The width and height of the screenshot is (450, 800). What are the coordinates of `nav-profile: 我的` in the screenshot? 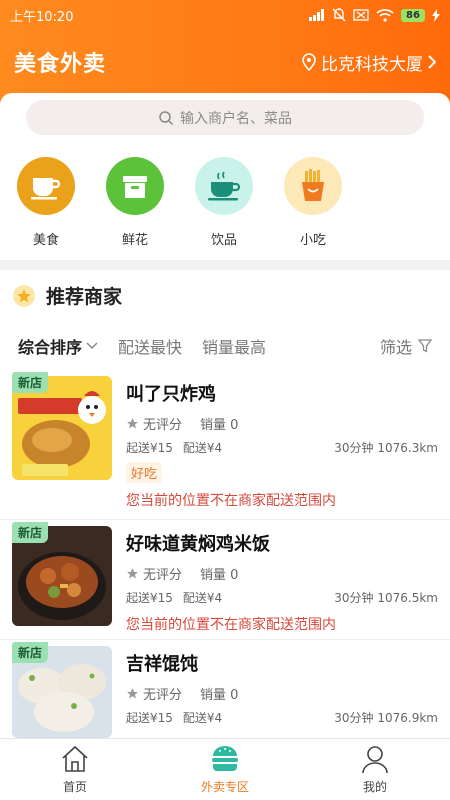 It's located at (375, 769).